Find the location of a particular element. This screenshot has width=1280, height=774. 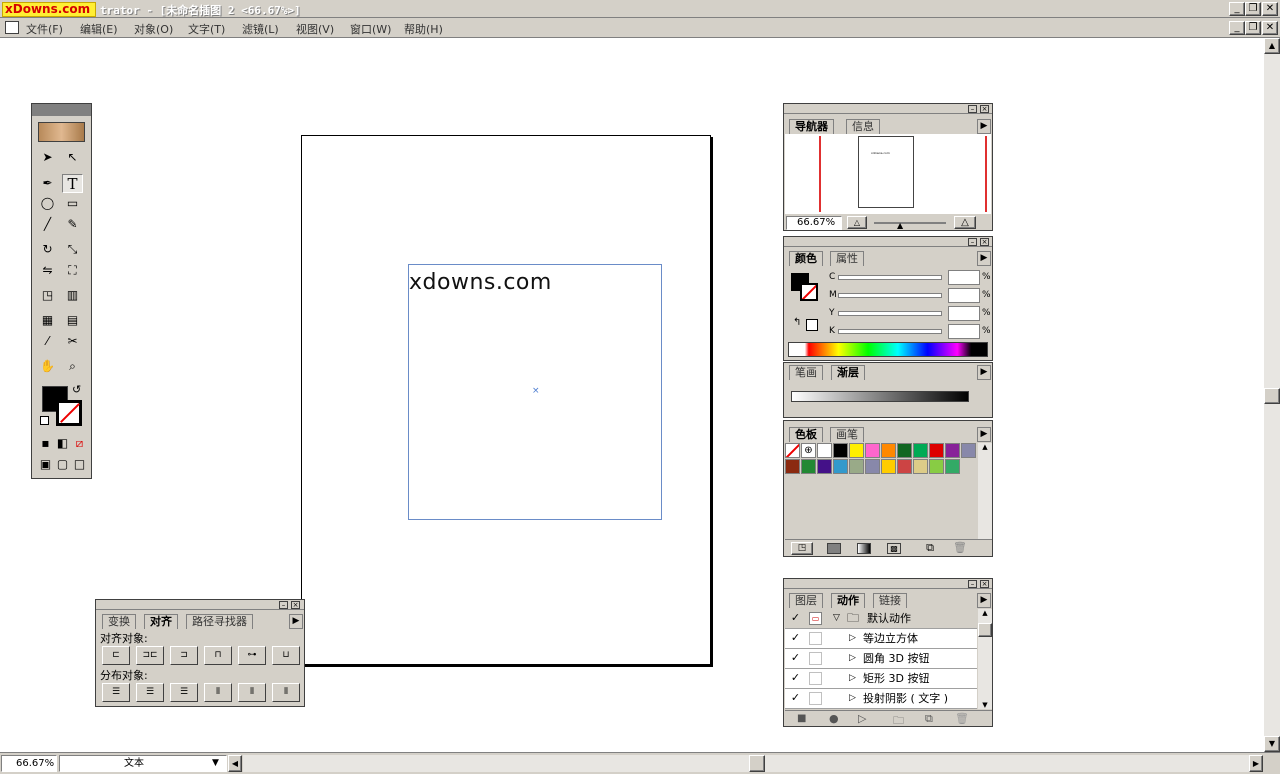

scroll-up-icon: ▲ is located at coordinates (1272, 46).